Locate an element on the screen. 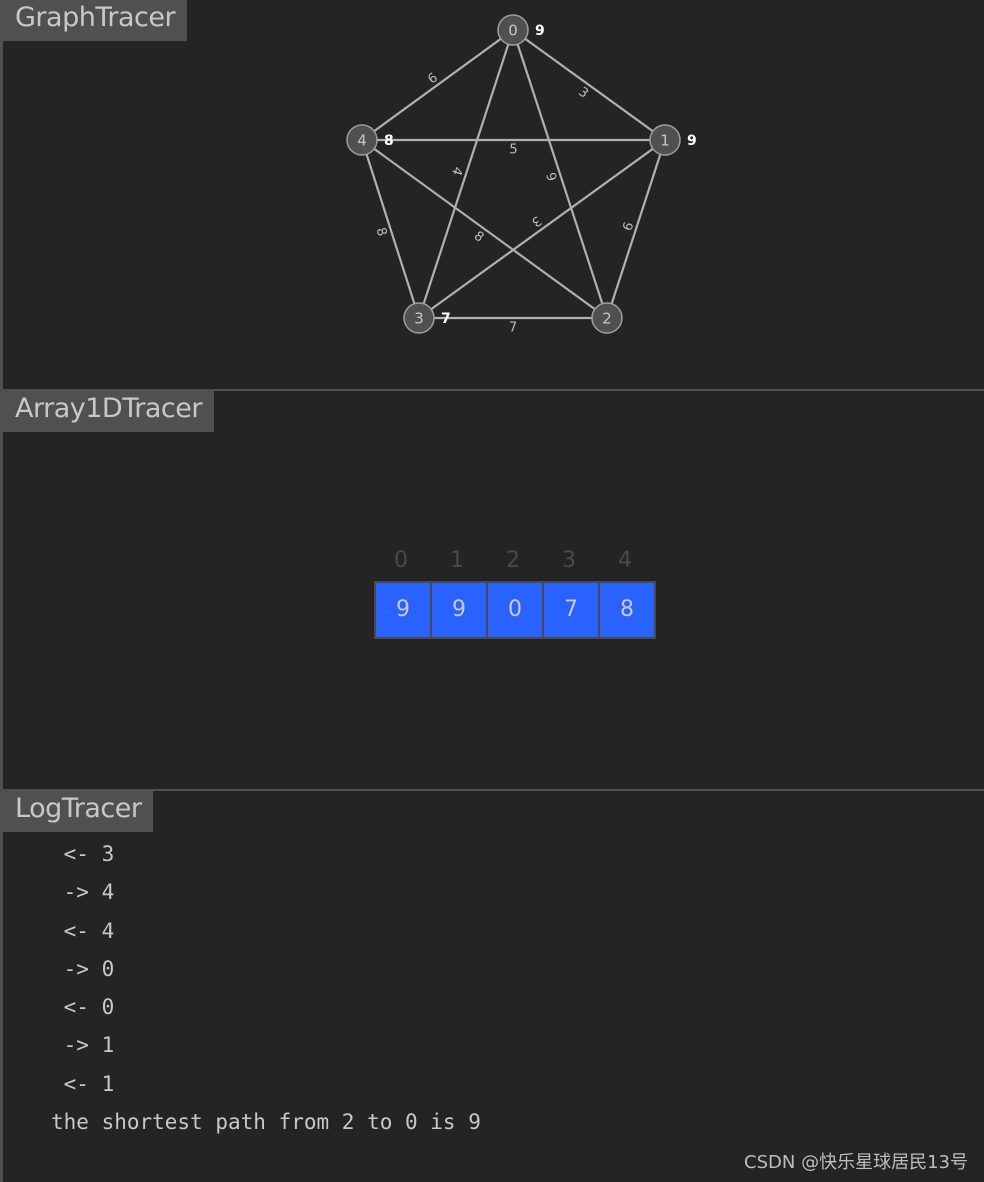  node-id-label: 0 is located at coordinates (513, 31).